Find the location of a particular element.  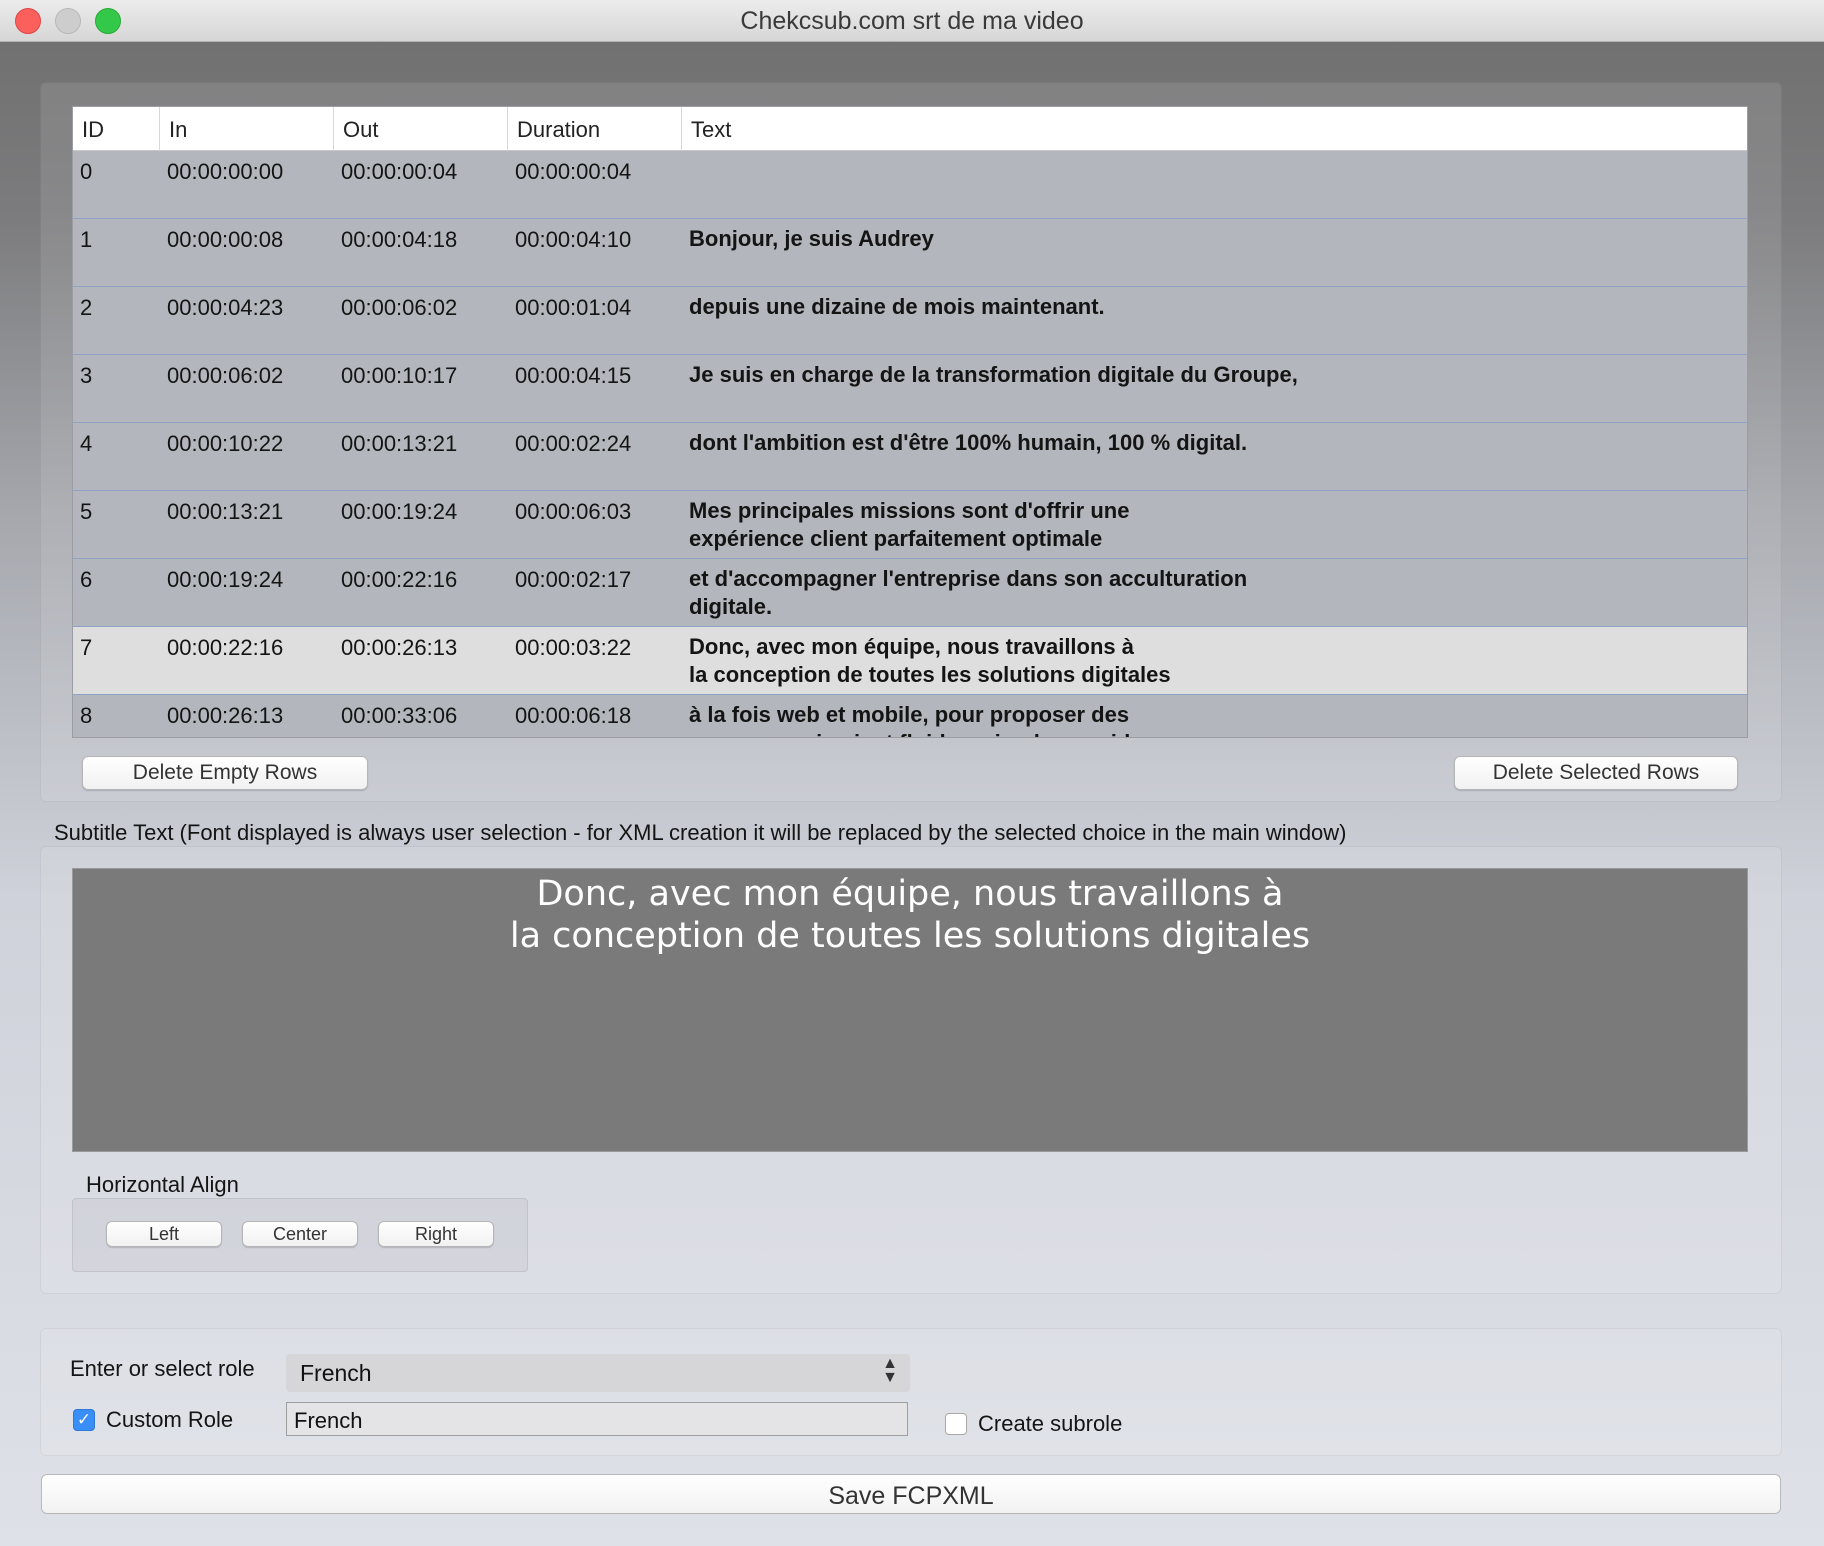

row-text: depuis une dizaine de mois maintenant. is located at coordinates (897, 306).